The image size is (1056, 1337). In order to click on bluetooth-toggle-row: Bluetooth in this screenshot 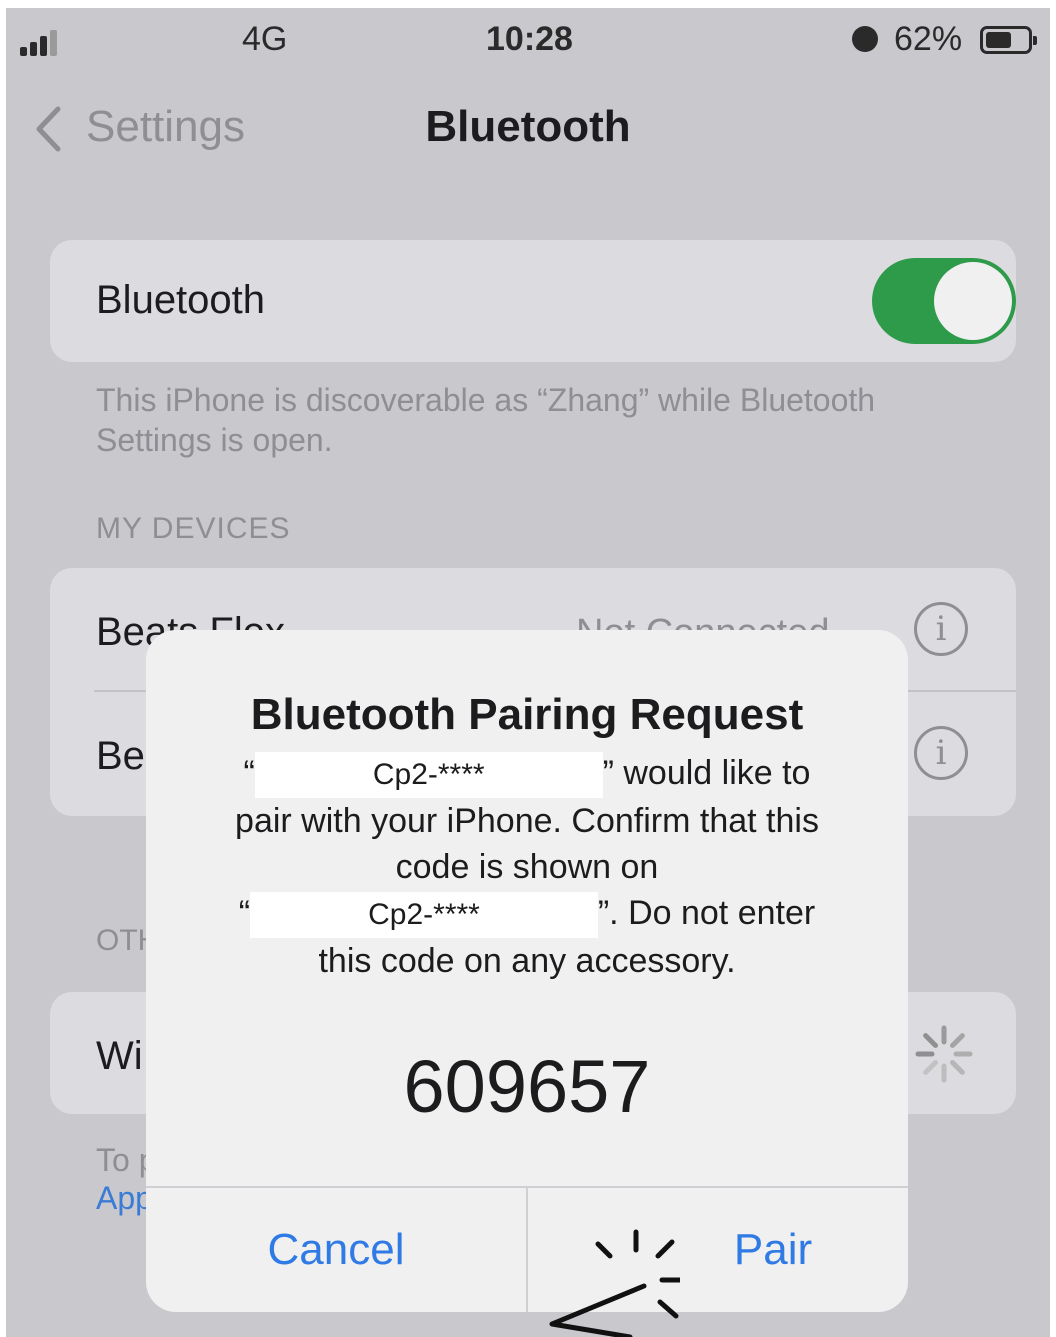, I will do `click(533, 301)`.